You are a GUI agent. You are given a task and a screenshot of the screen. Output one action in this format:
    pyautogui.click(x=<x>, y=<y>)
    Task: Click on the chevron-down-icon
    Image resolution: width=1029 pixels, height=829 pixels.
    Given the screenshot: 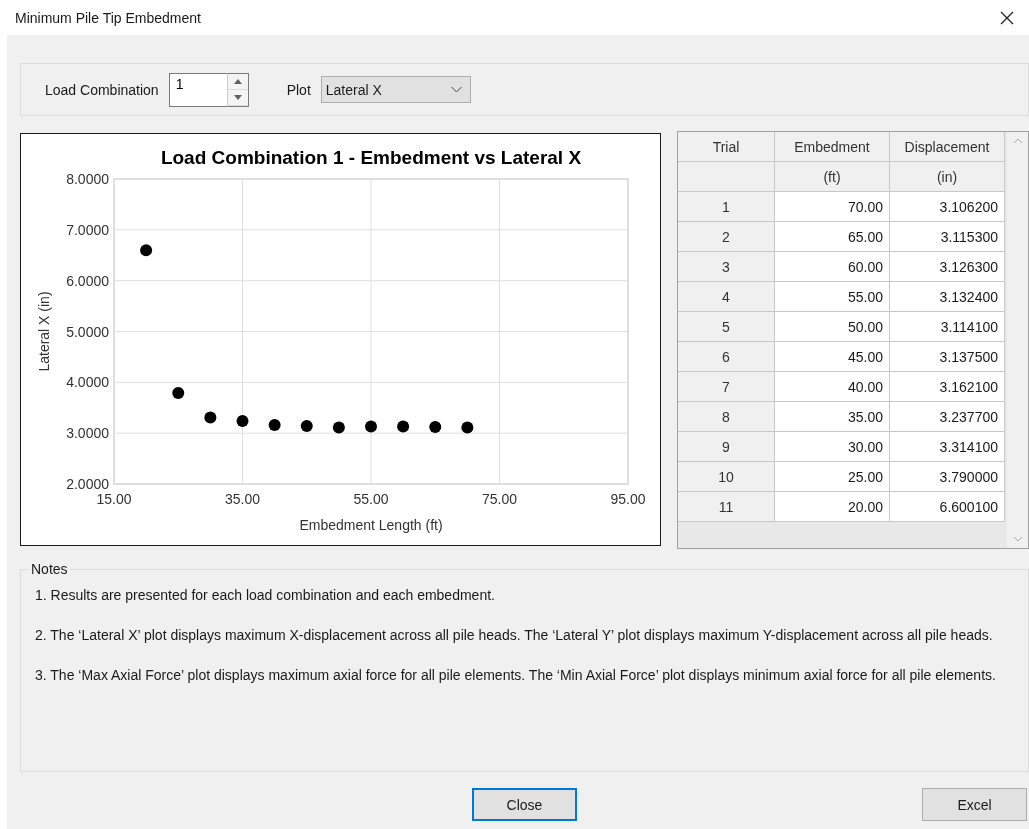 What is the action you would take?
    pyautogui.click(x=456, y=89)
    